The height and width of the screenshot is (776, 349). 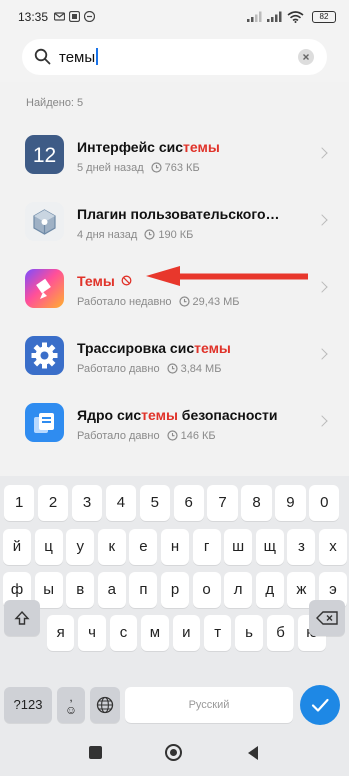 What do you see at coordinates (154, 348) in the screenshot?
I see `result-title: Трассировка системы` at bounding box center [154, 348].